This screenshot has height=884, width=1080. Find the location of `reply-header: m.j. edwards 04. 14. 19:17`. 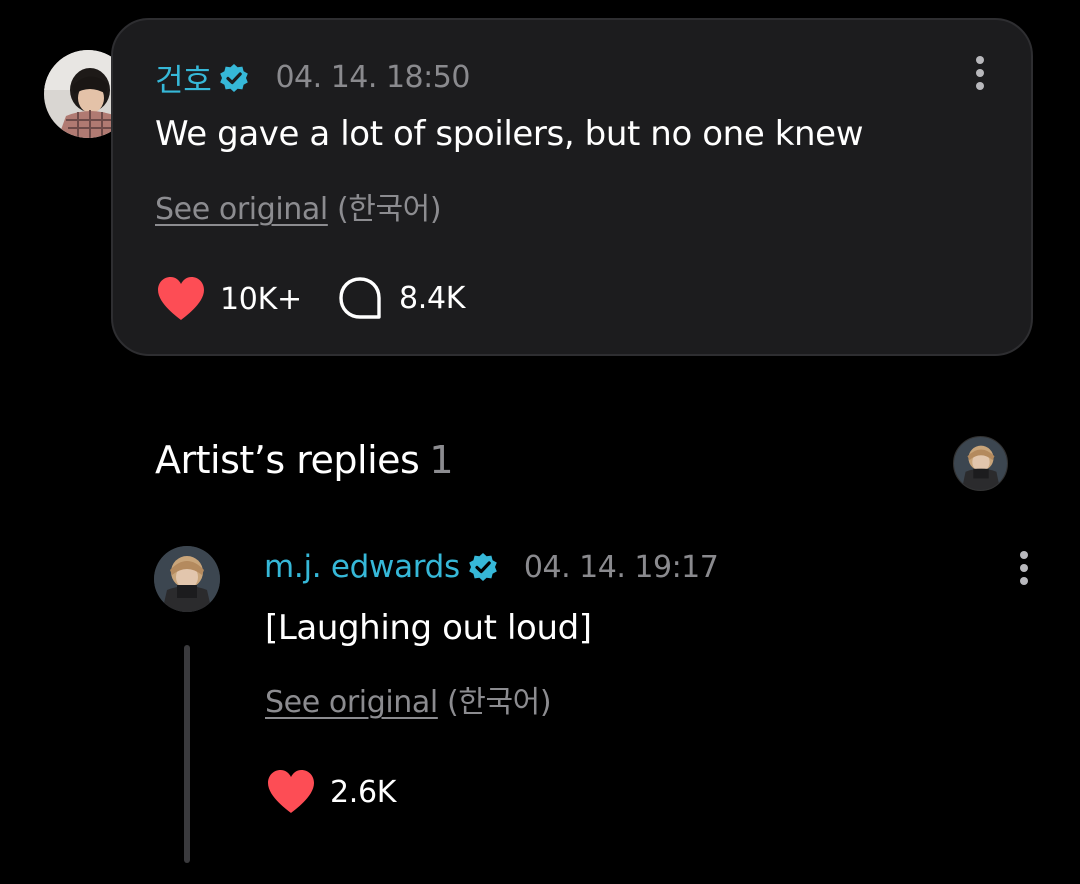

reply-header: m.j. edwards 04. 14. 19:17 is located at coordinates (491, 567).